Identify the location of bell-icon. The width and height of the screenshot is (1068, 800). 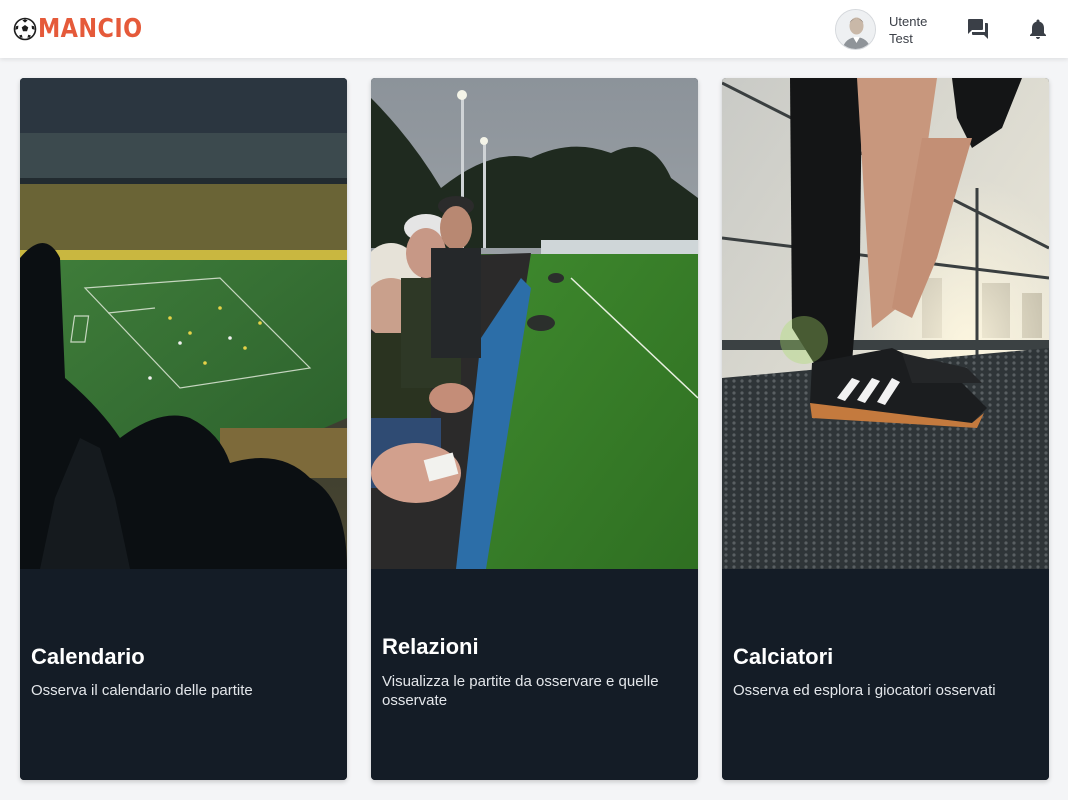
(1038, 29).